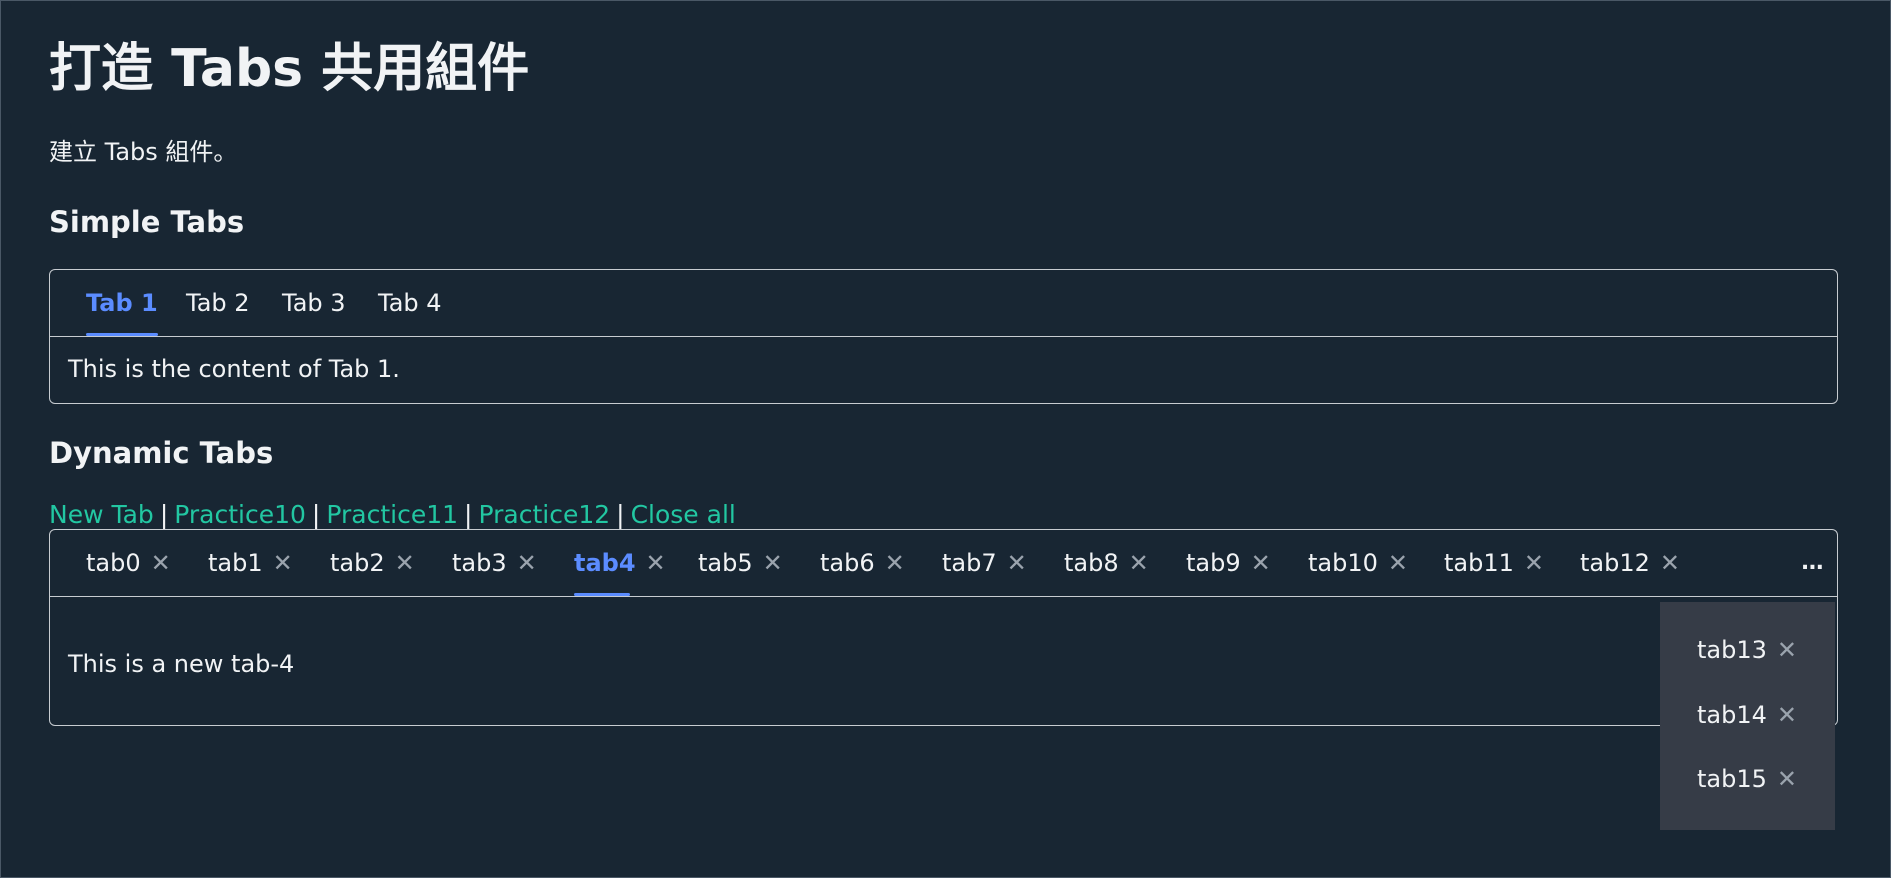 The width and height of the screenshot is (1891, 878). Describe the element at coordinates (147, 222) in the screenshot. I see `simple-tabs-heading: Simple Tabs` at that location.